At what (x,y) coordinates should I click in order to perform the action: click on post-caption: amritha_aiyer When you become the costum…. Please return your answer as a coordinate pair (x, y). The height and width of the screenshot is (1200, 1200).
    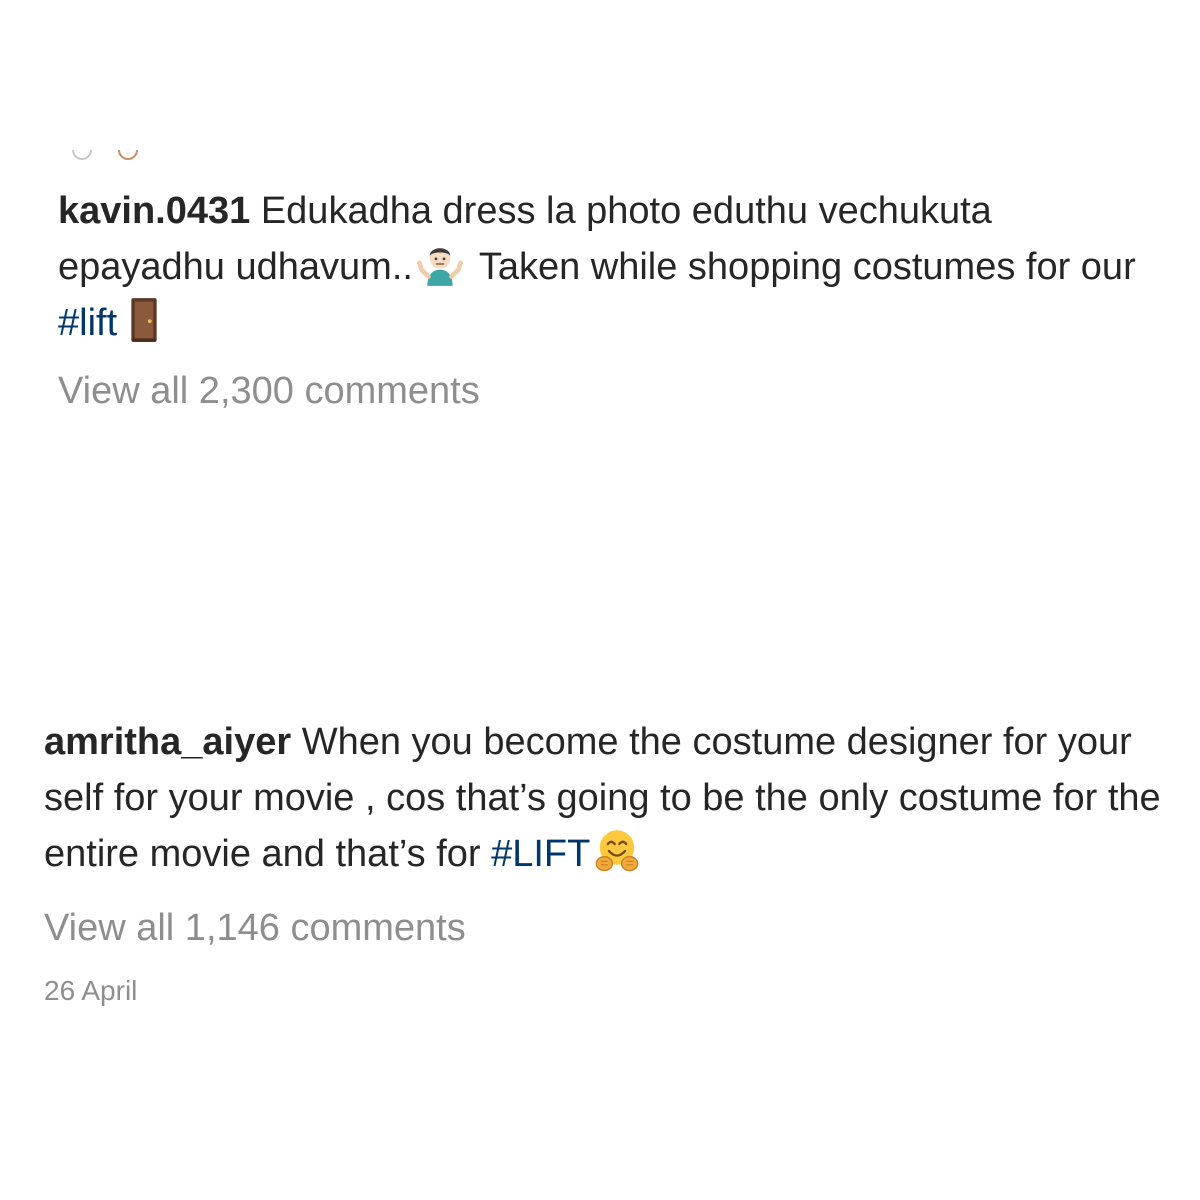
    Looking at the image, I should click on (609, 798).